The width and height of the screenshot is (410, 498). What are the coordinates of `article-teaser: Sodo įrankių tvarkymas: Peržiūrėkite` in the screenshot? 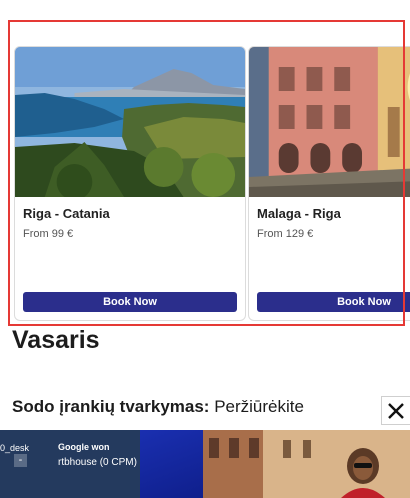 It's located at (158, 407).